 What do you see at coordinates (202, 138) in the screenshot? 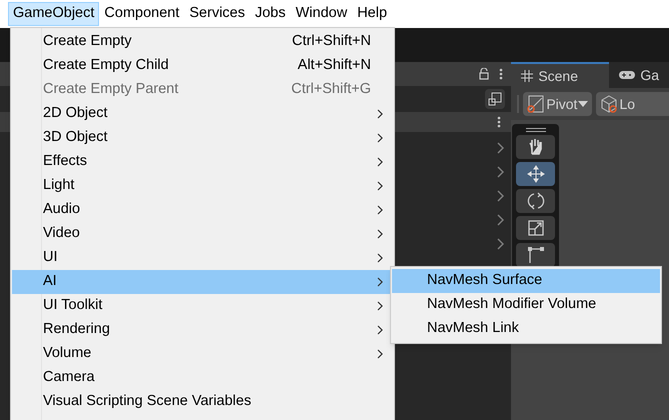
I see `menu-item: 3D Object` at bounding box center [202, 138].